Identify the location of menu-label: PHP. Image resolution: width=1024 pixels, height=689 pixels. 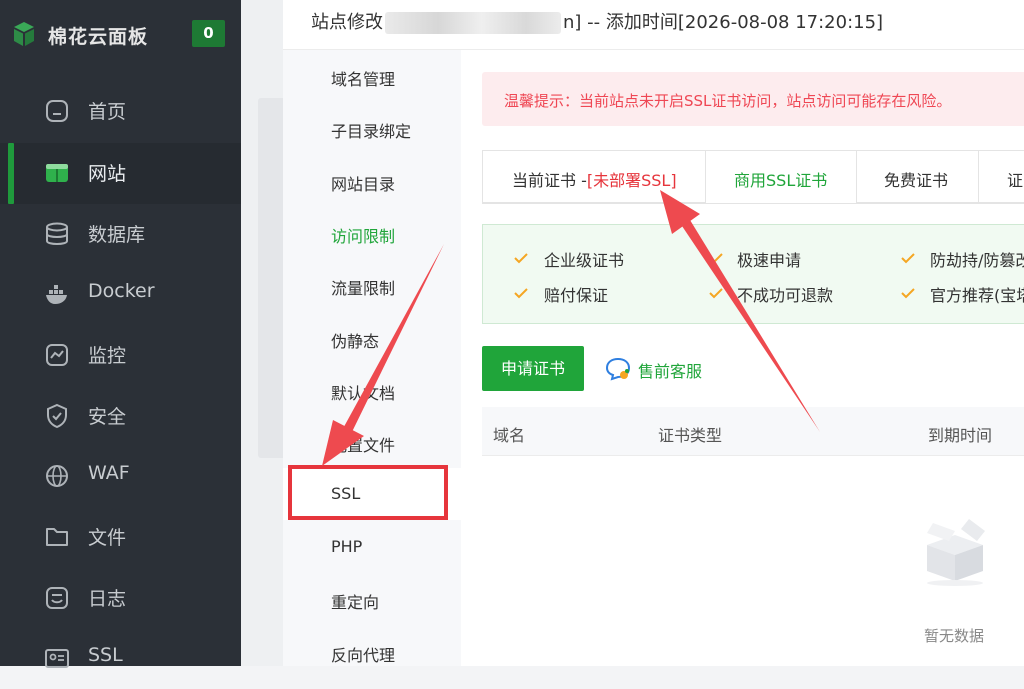
(347, 546).